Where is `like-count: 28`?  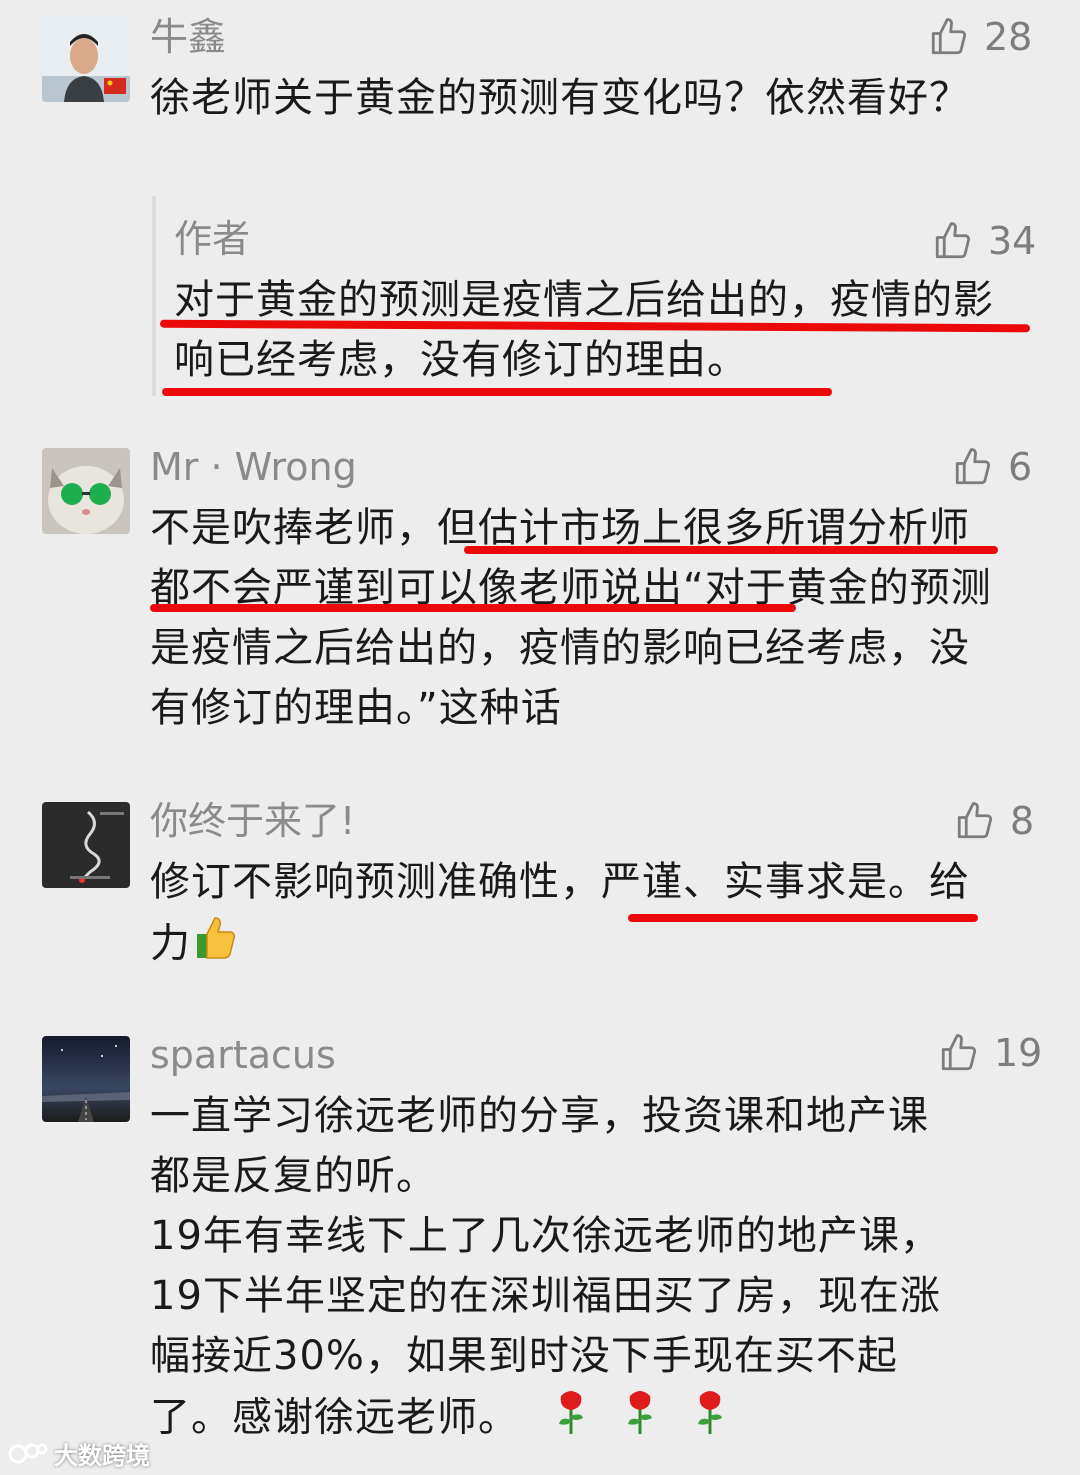 like-count: 28 is located at coordinates (1008, 37).